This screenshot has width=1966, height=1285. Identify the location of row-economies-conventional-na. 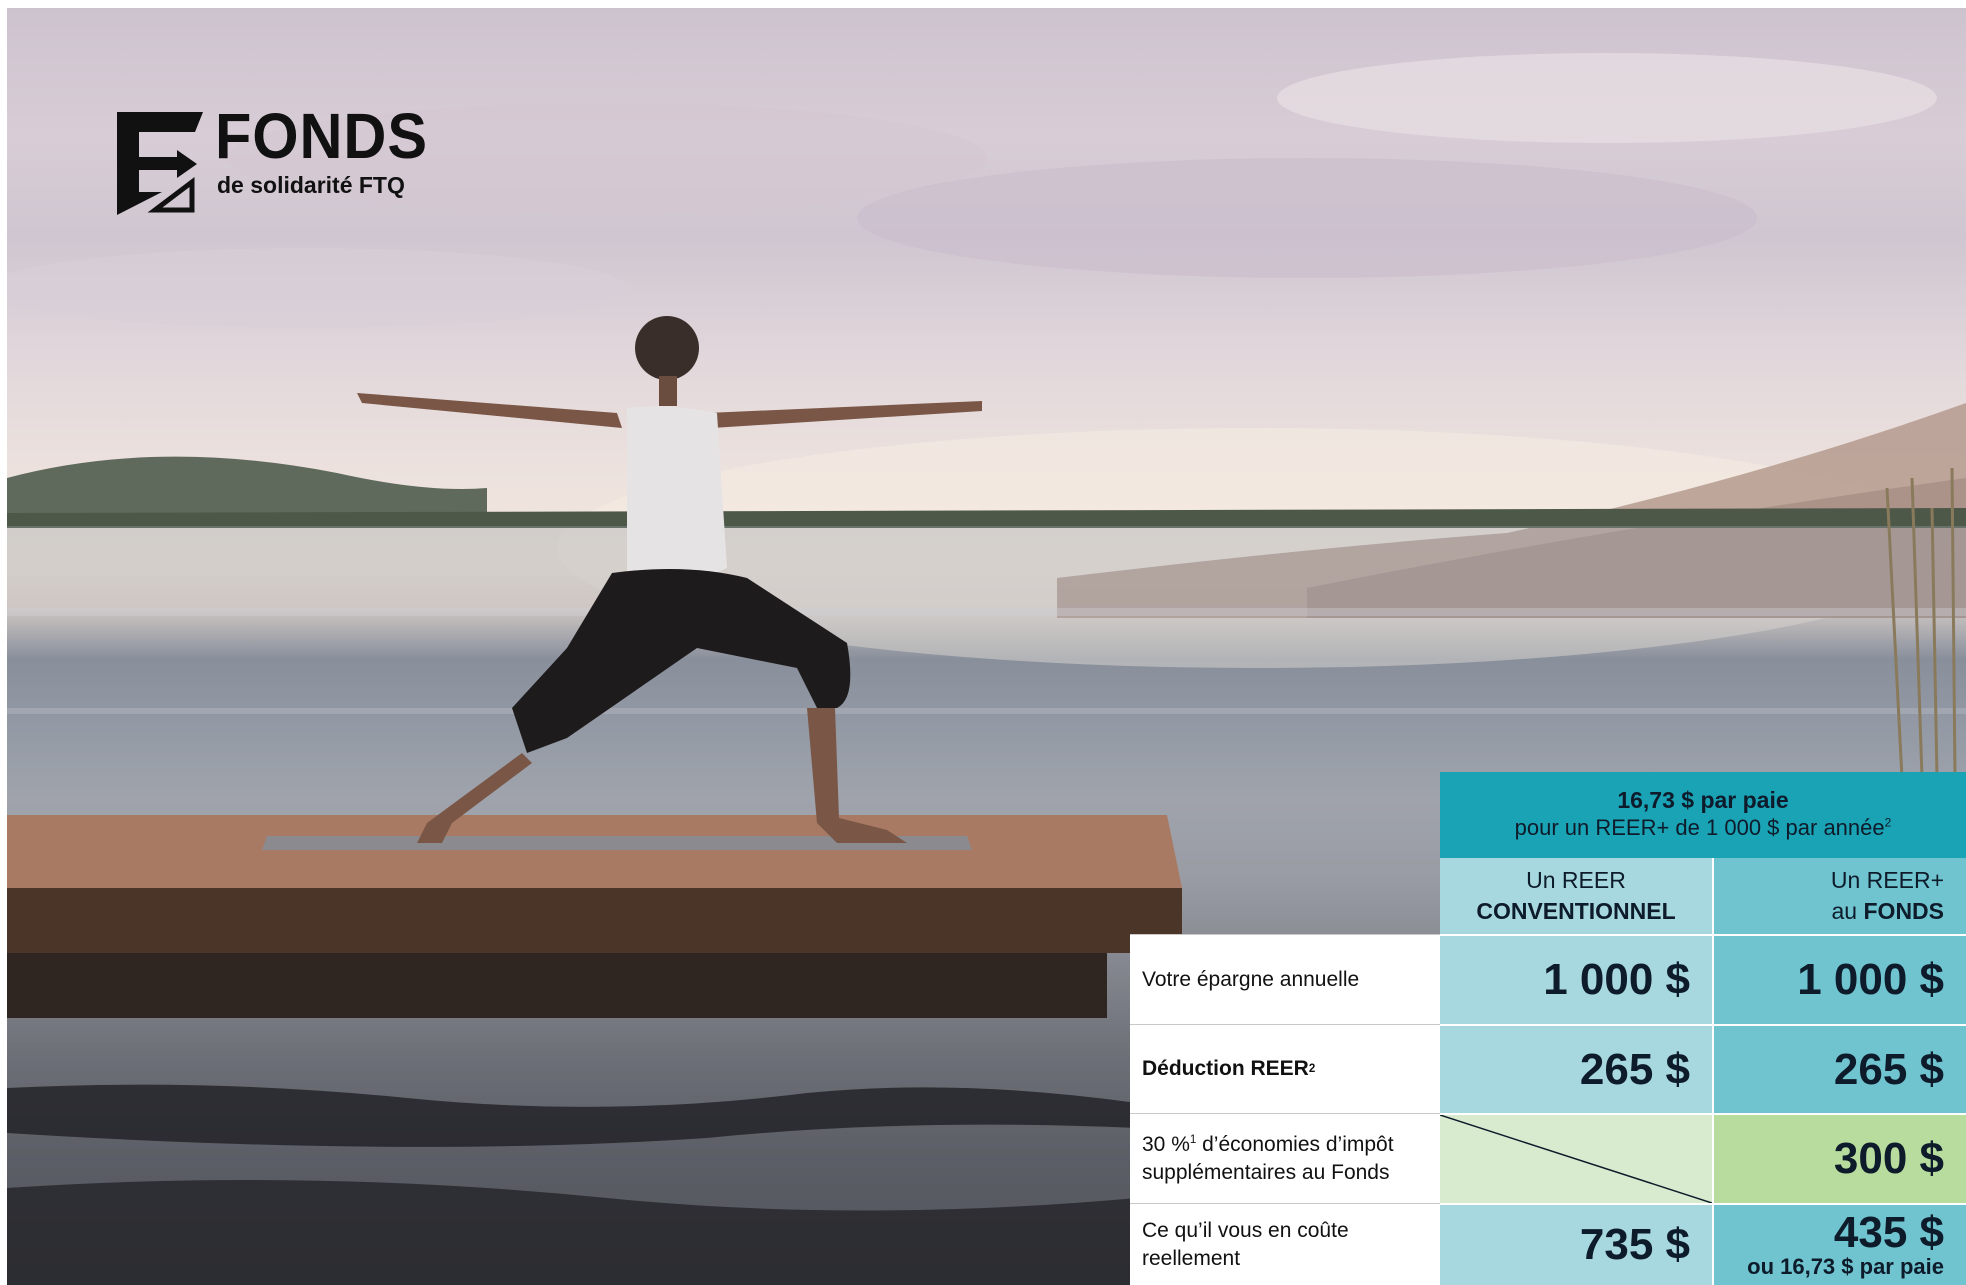
(1577, 1158).